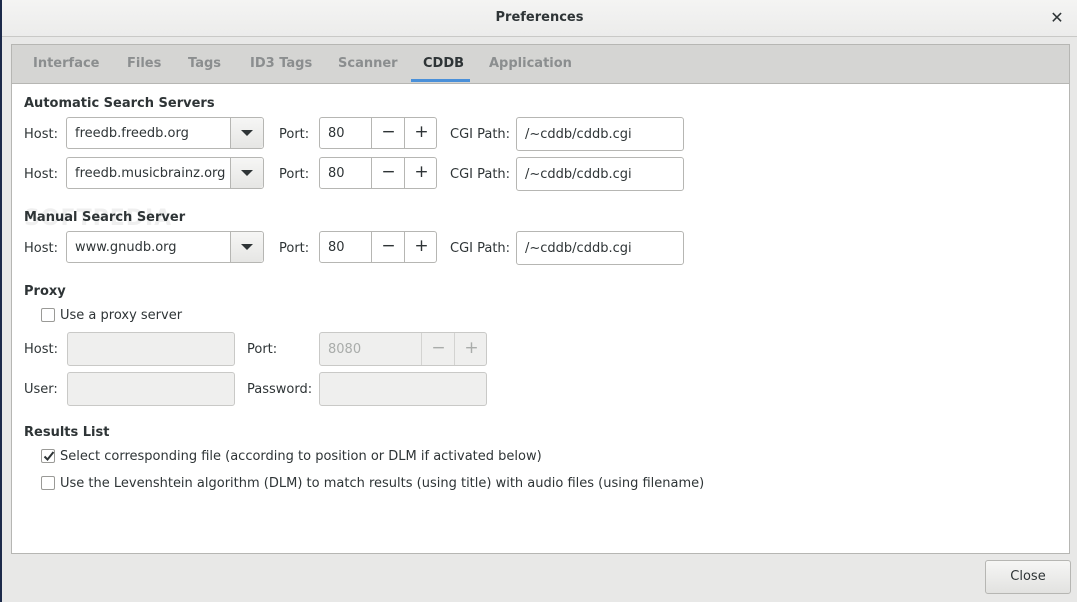 This screenshot has width=1077, height=602. I want to click on tab-interface: Interface, so click(66, 63).